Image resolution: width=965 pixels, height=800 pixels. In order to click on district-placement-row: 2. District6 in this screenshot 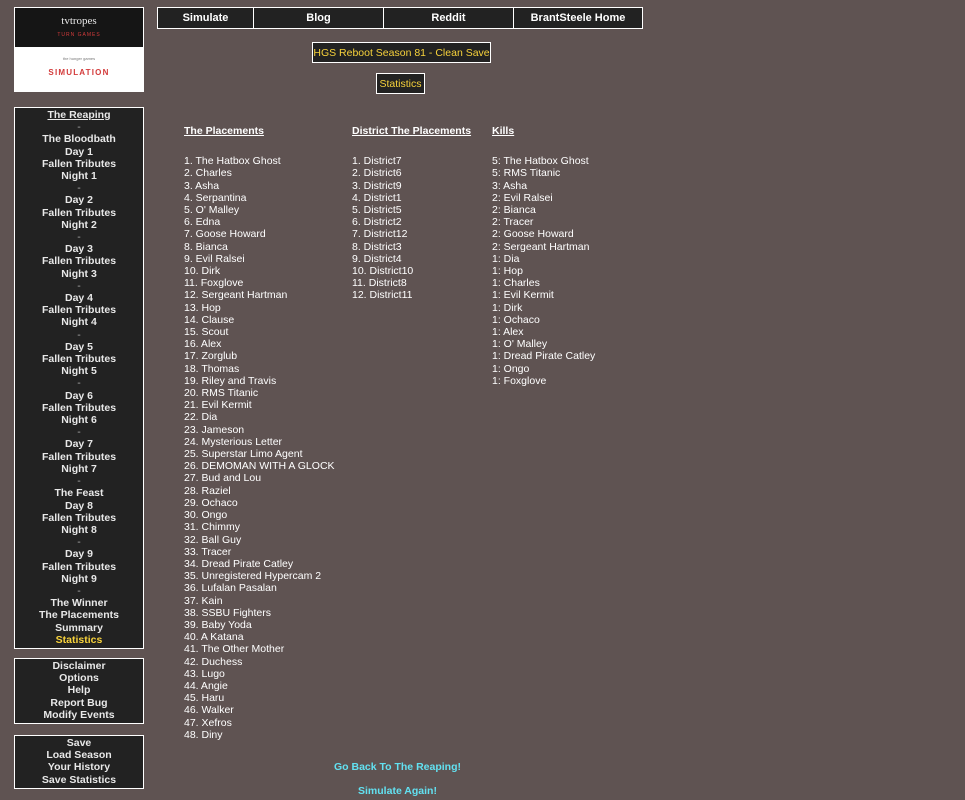, I will do `click(377, 173)`.